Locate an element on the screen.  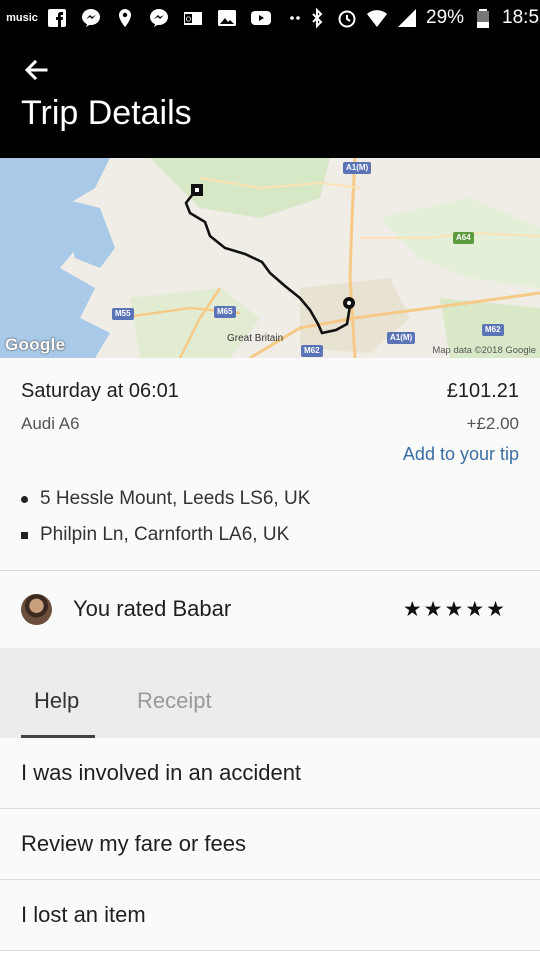
road-label: A64 is located at coordinates (463, 238).